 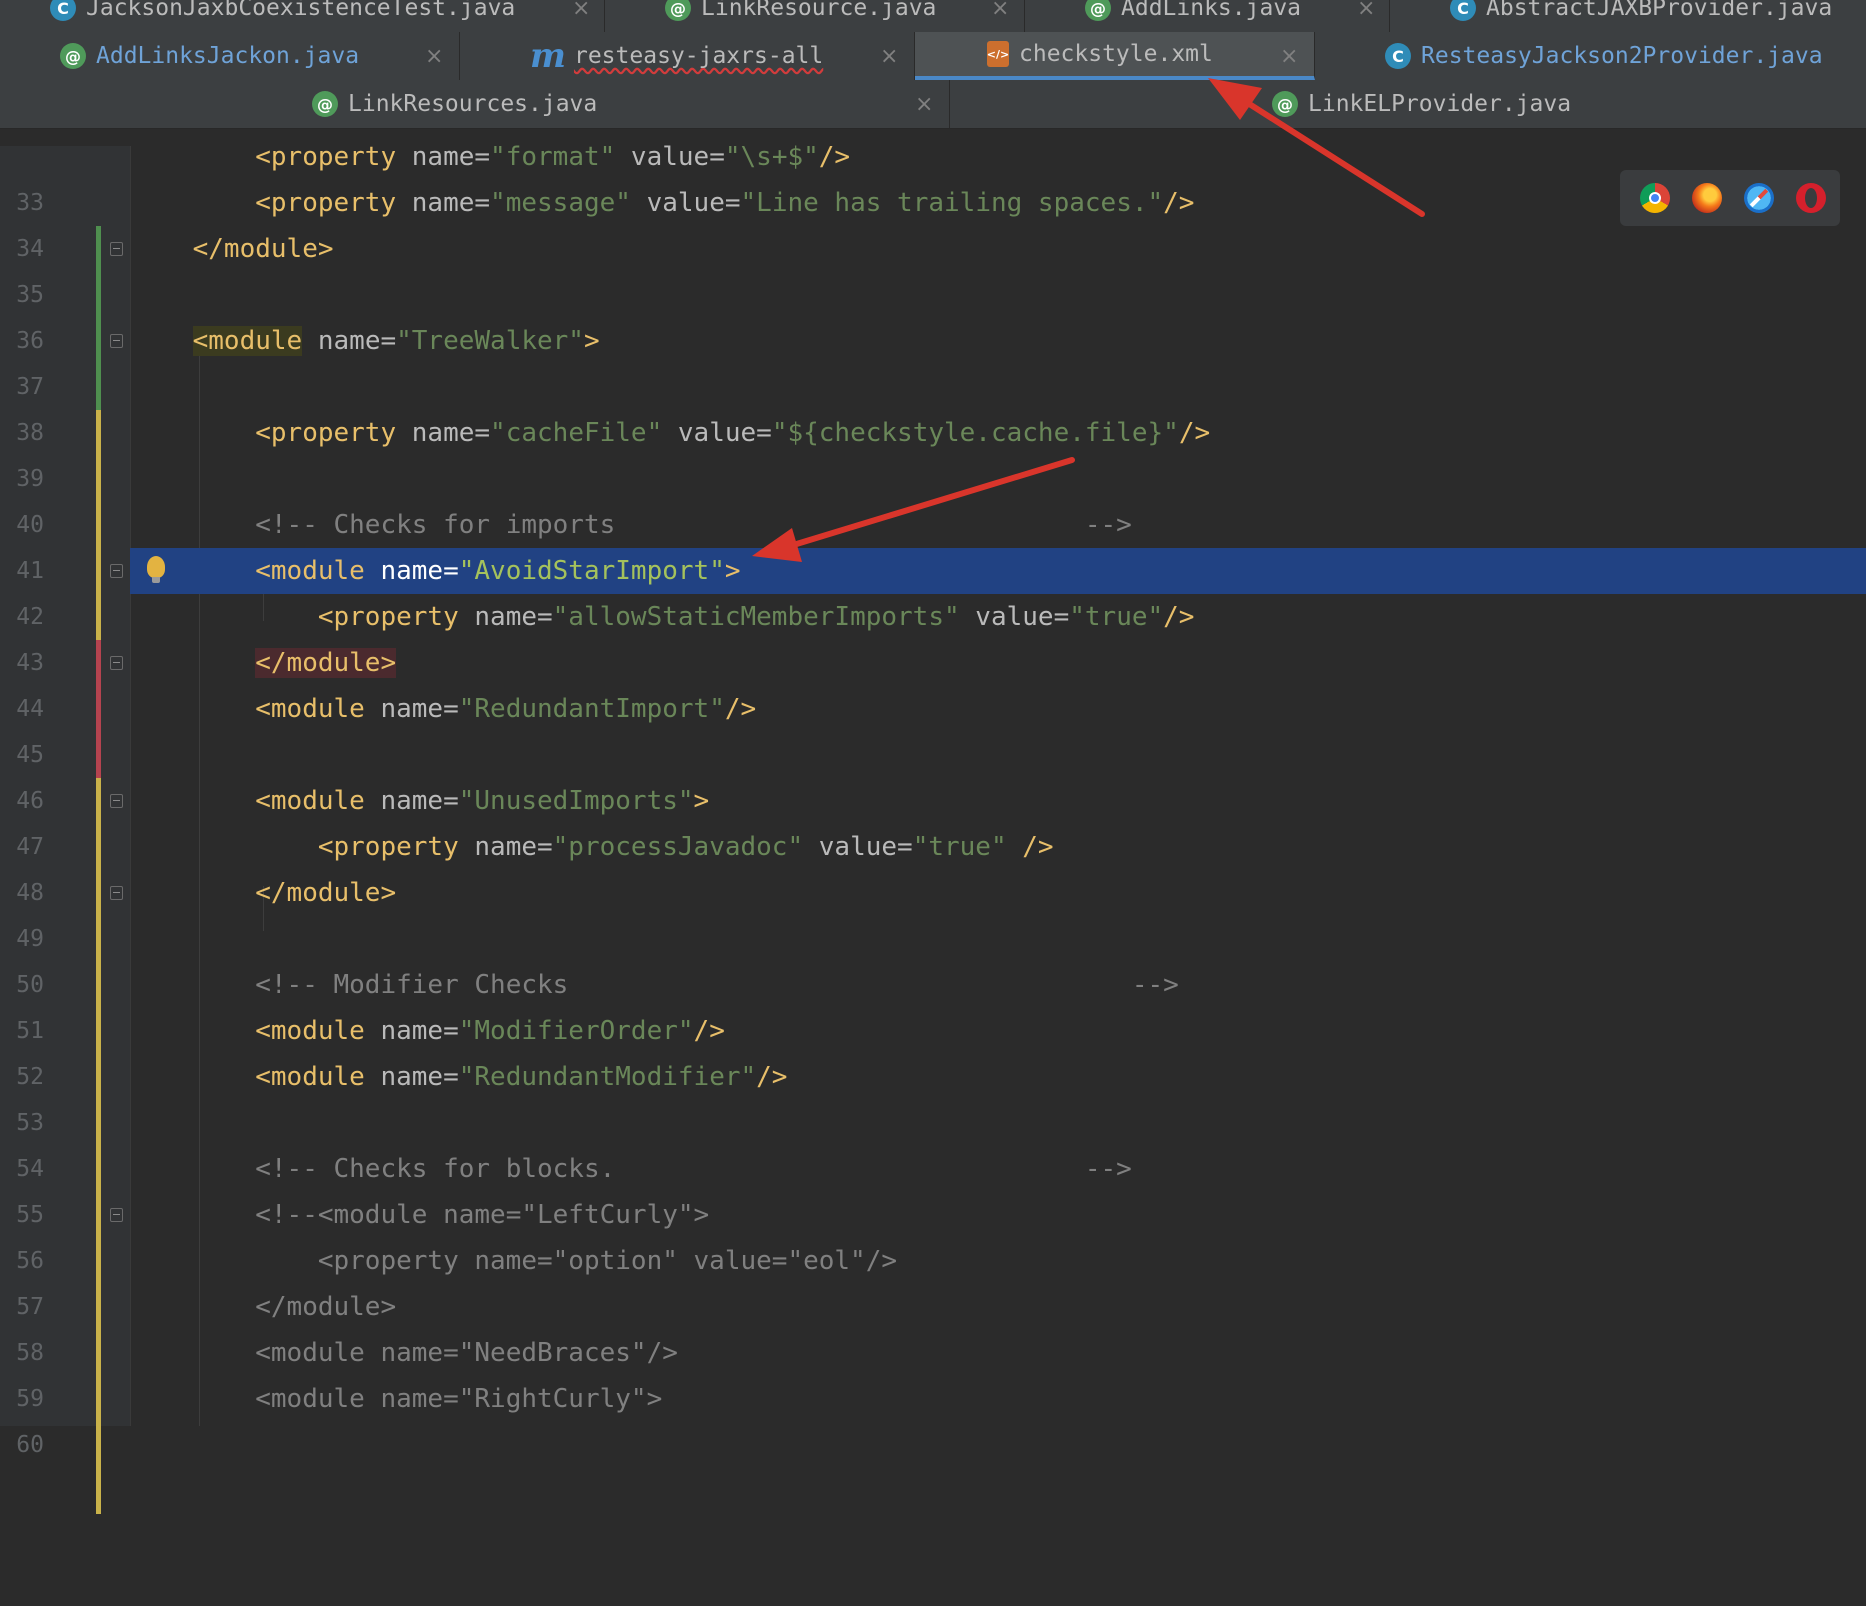 I want to click on tab-label: LinkResources.java, so click(x=473, y=104).